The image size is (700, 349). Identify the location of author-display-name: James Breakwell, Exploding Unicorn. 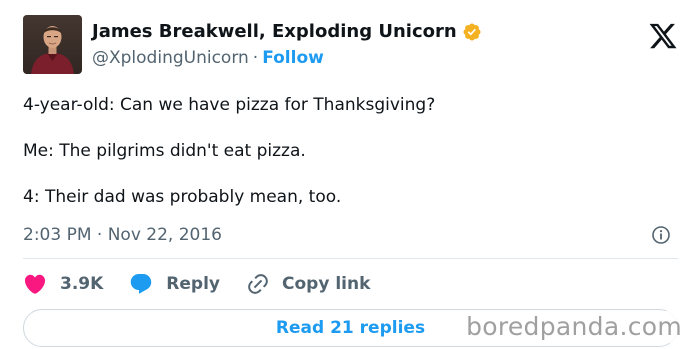
(274, 32).